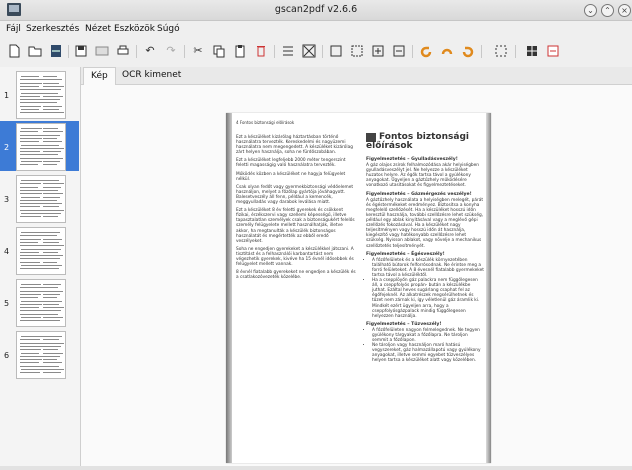 The width and height of the screenshot is (632, 470). Describe the element at coordinates (357, 51) in the screenshot. I see `zoom-100-icon` at that location.